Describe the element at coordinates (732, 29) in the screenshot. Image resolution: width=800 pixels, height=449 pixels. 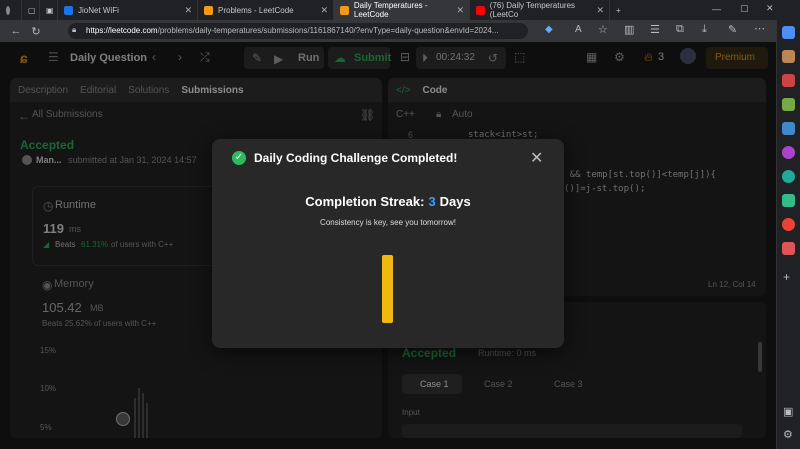
I see `extensions-icon: ✎` at that location.